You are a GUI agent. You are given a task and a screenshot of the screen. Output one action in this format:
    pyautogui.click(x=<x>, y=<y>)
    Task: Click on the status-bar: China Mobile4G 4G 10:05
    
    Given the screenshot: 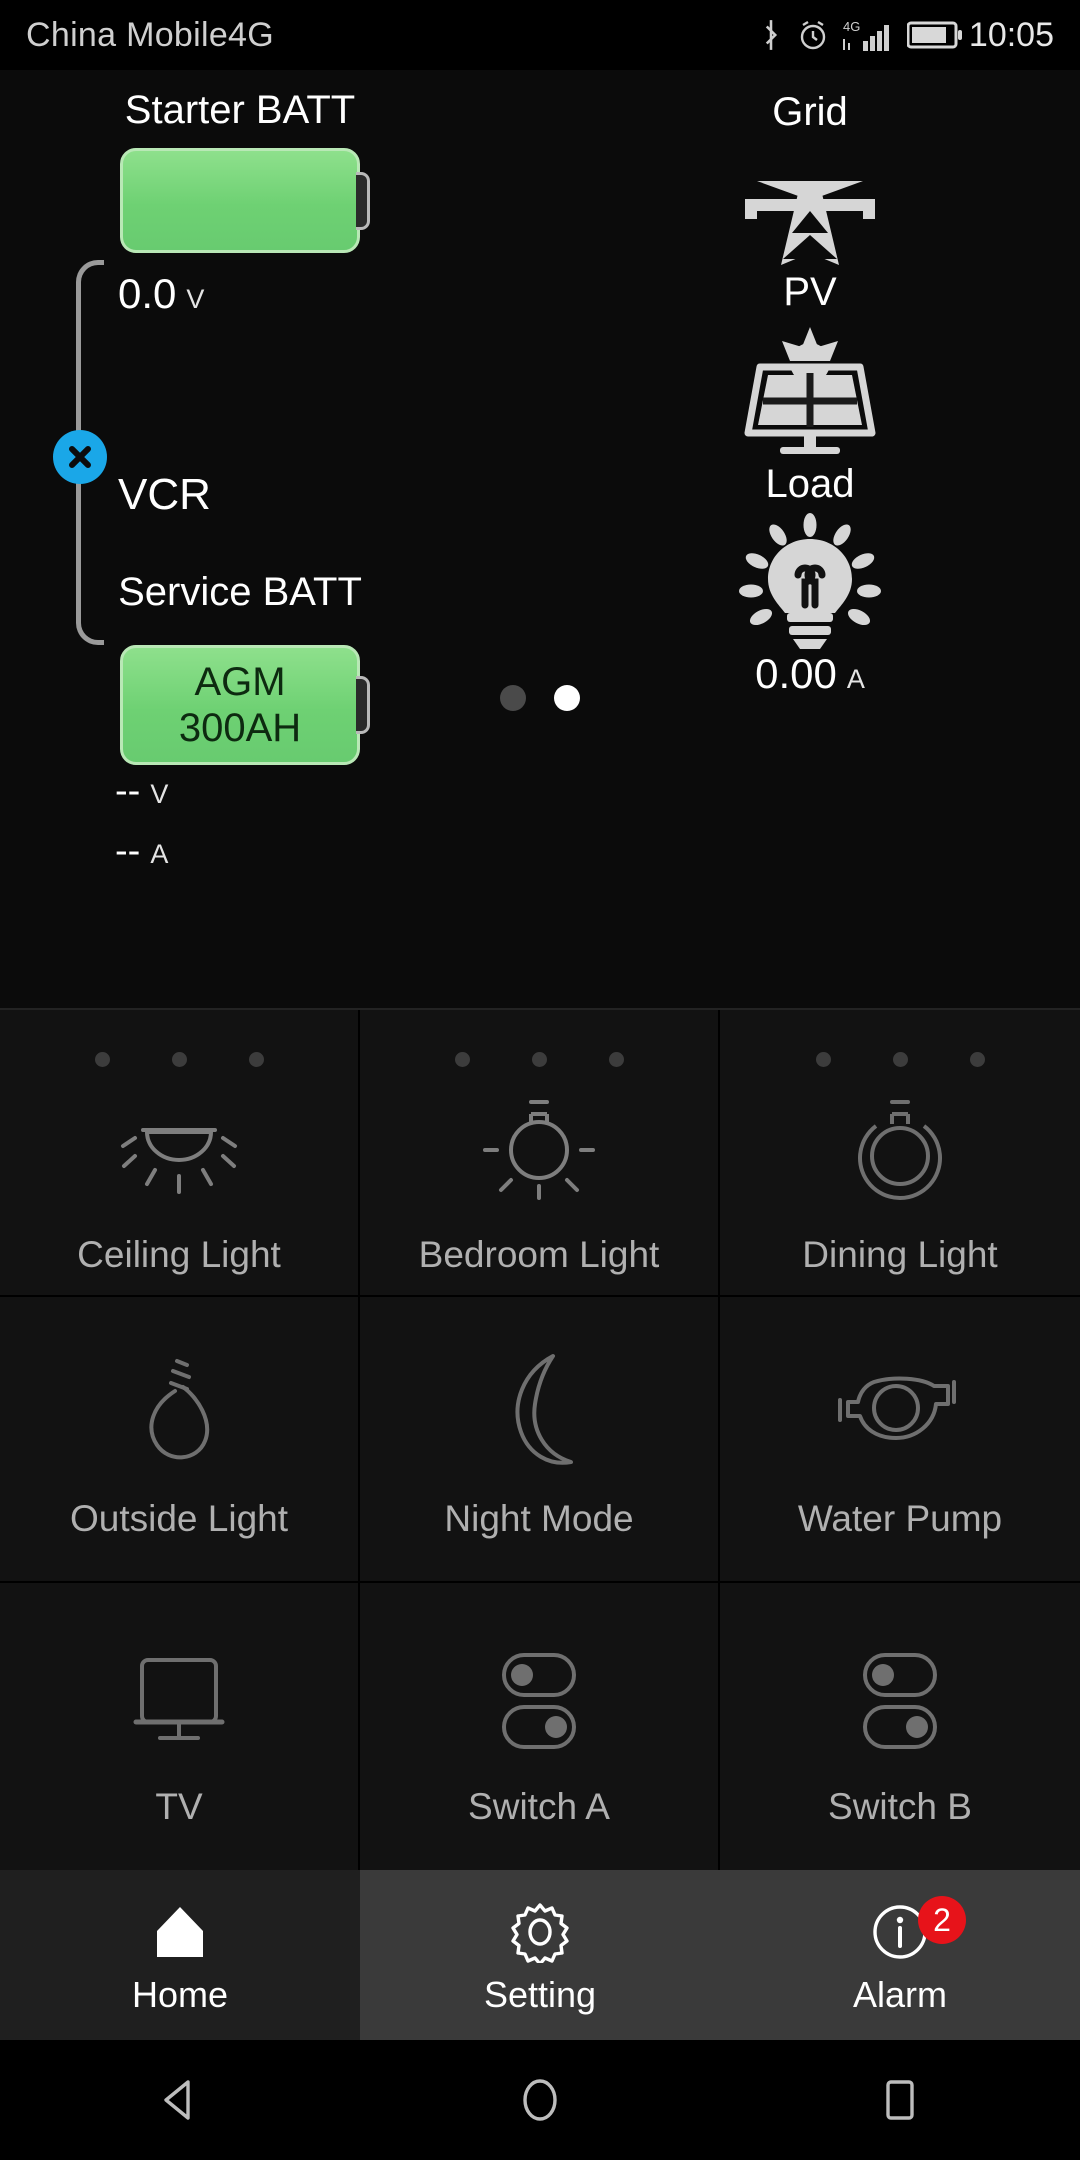 What is the action you would take?
    pyautogui.click(x=540, y=35)
    